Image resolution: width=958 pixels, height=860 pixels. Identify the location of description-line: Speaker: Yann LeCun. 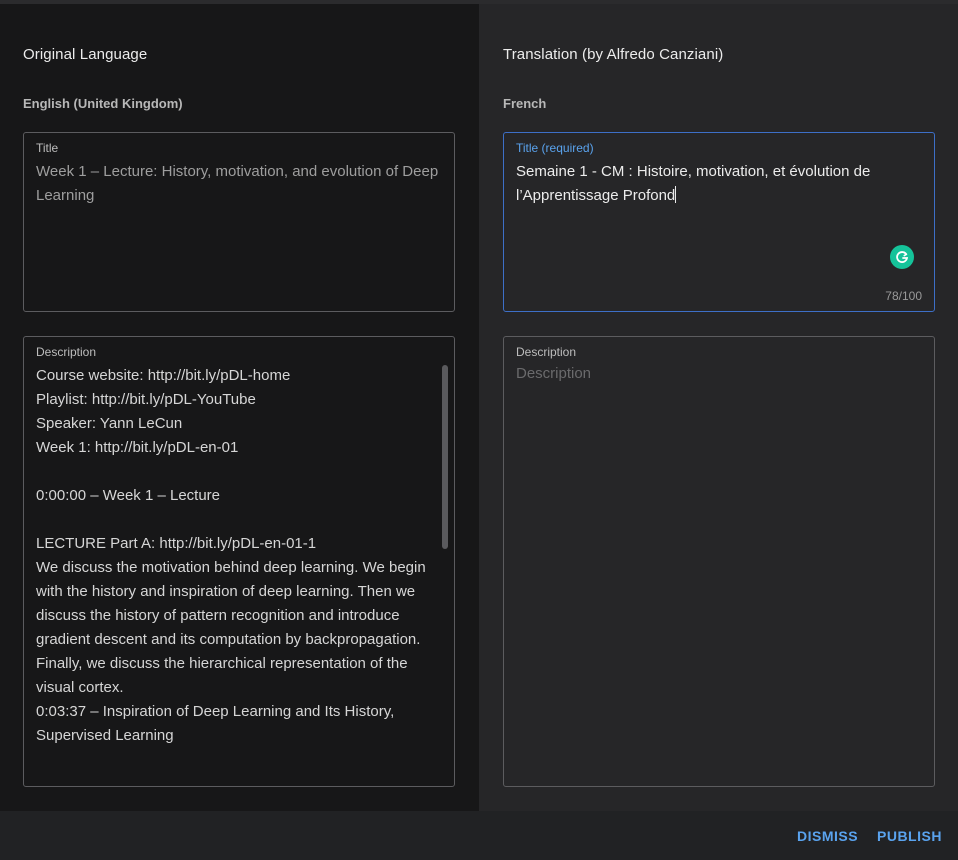
(109, 423).